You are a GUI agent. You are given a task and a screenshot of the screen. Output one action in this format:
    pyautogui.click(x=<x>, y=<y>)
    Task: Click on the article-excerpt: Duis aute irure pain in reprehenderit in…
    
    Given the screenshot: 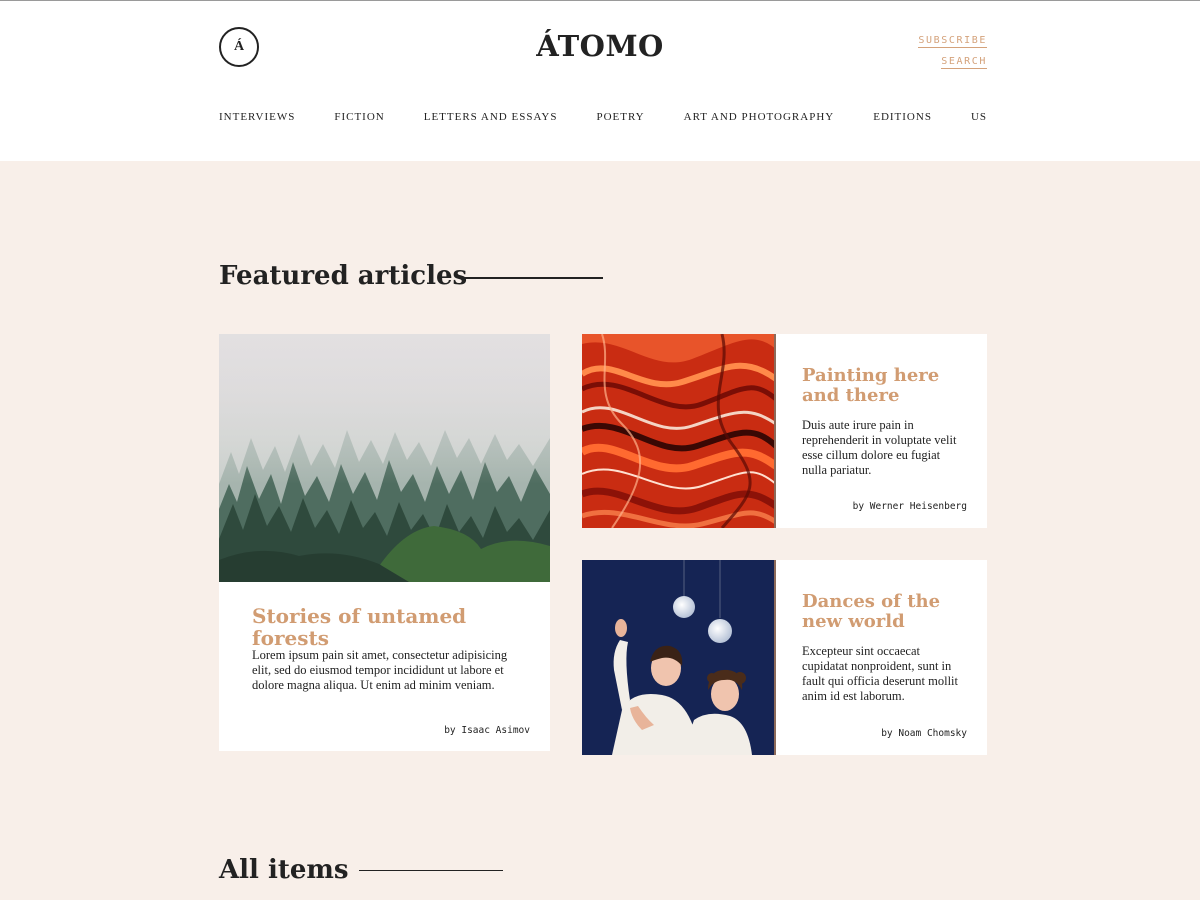 What is the action you would take?
    pyautogui.click(x=879, y=447)
    